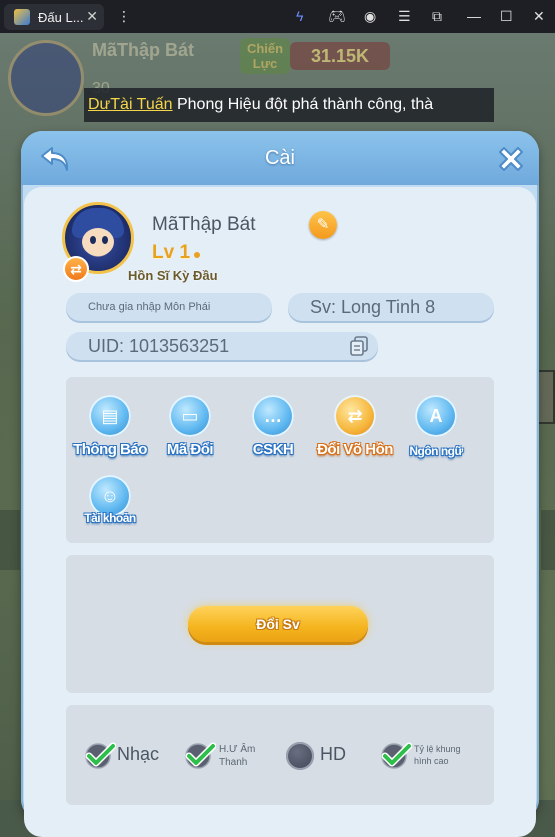 The height and width of the screenshot is (837, 555). I want to click on copy-icon, so click(359, 346).